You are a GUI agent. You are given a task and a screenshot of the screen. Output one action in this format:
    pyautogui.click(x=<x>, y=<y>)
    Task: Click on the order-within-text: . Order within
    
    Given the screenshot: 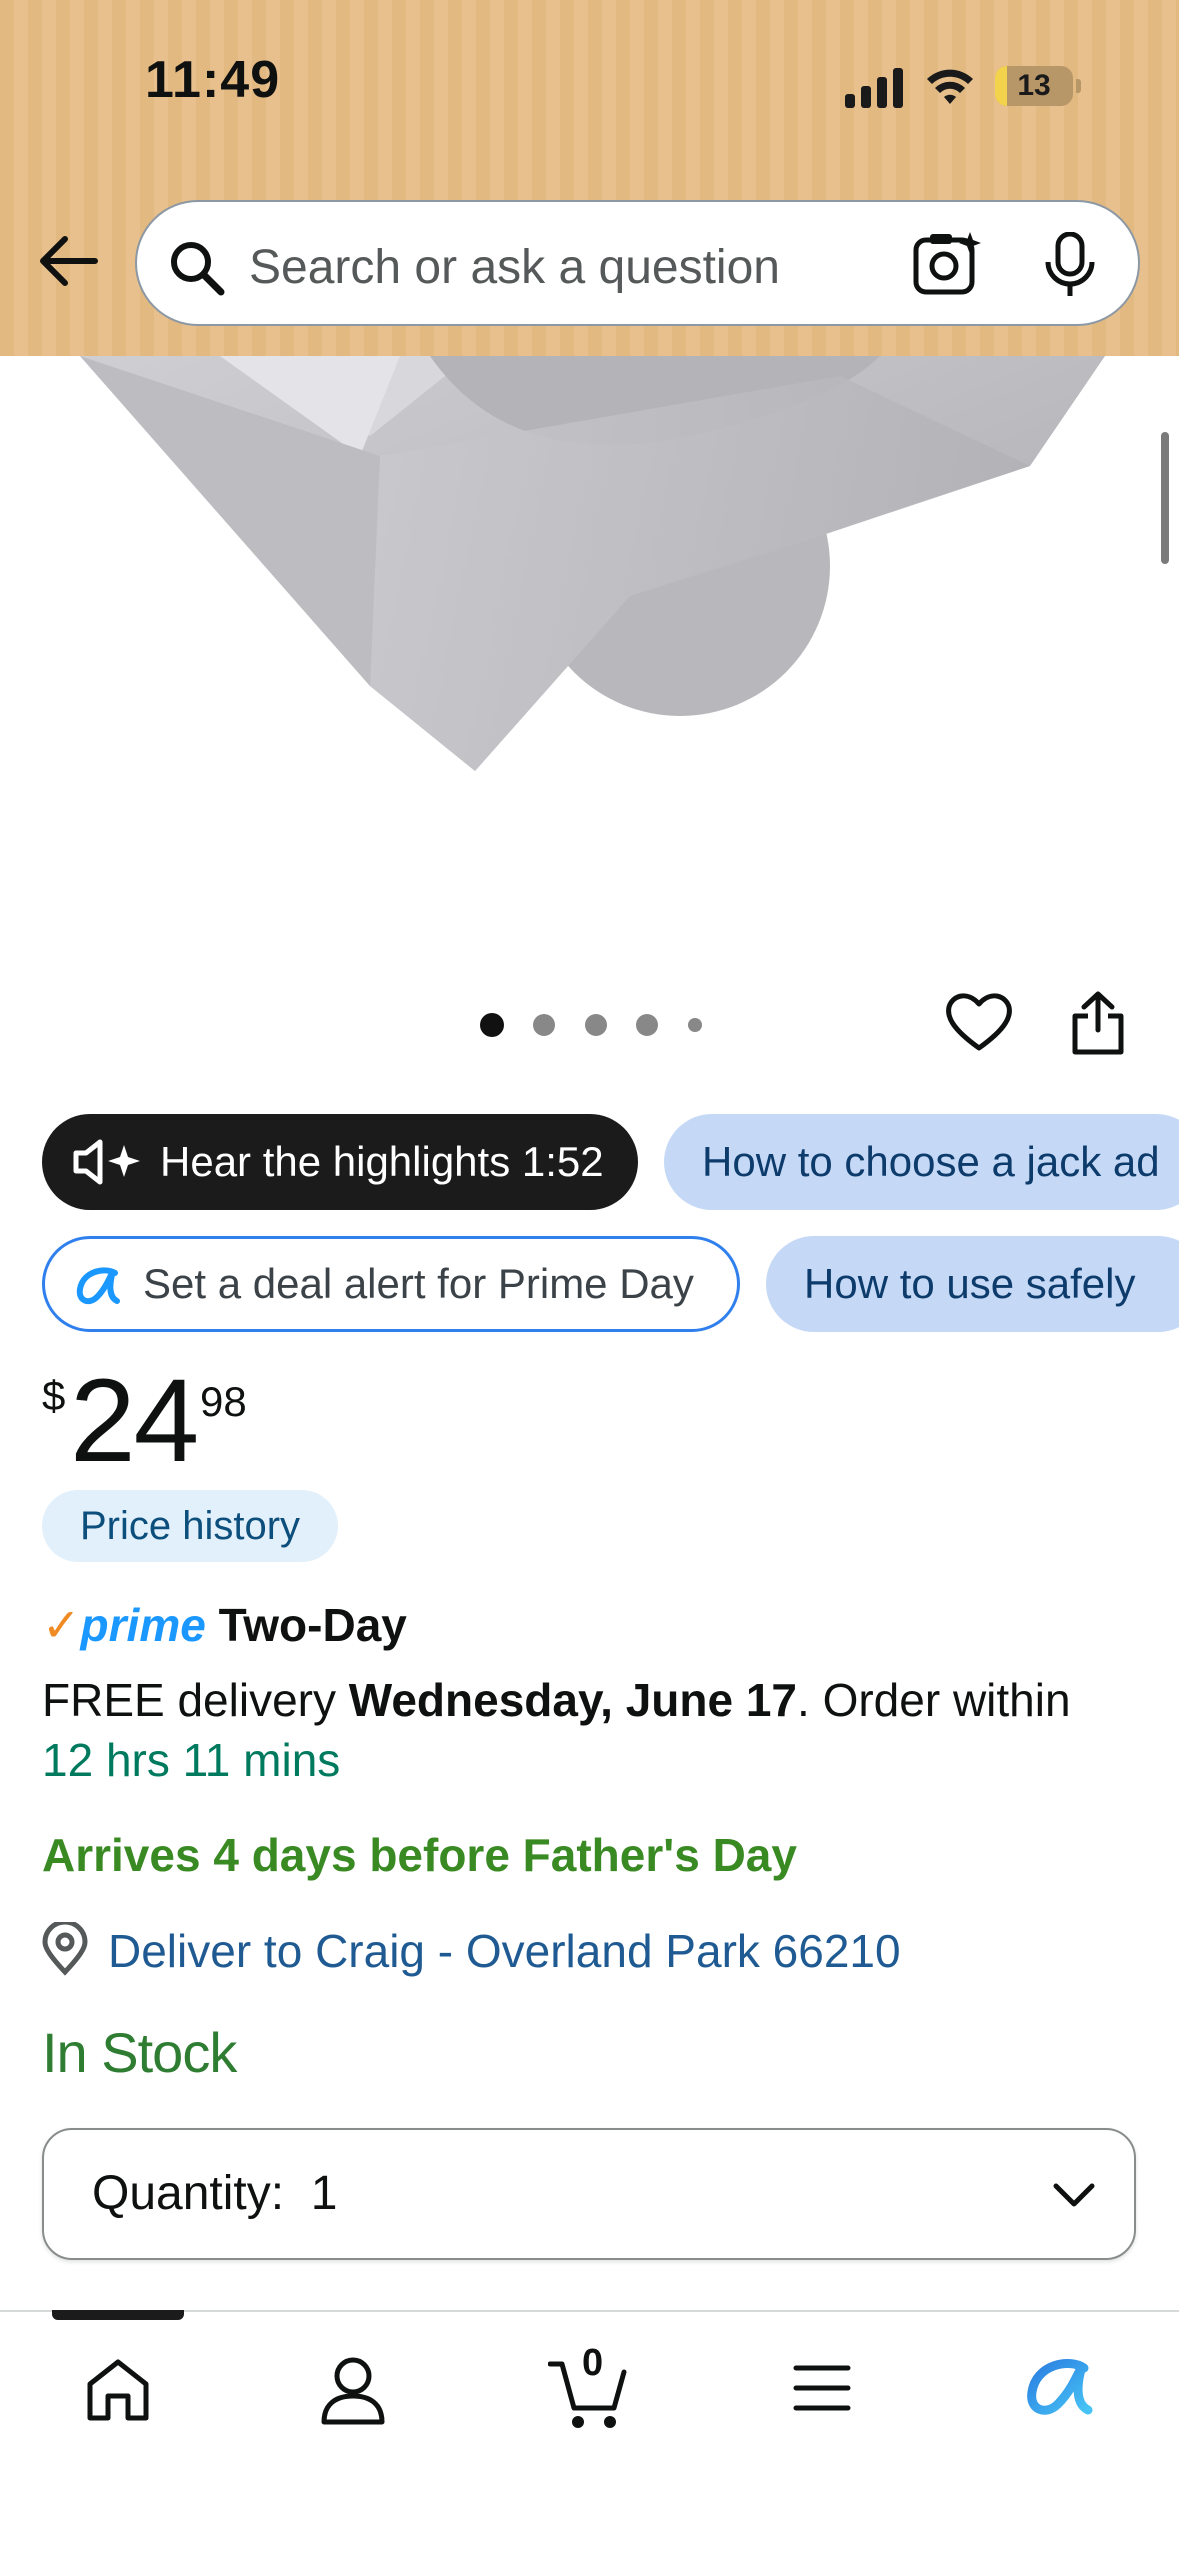 What is the action you would take?
    pyautogui.click(x=934, y=1700)
    